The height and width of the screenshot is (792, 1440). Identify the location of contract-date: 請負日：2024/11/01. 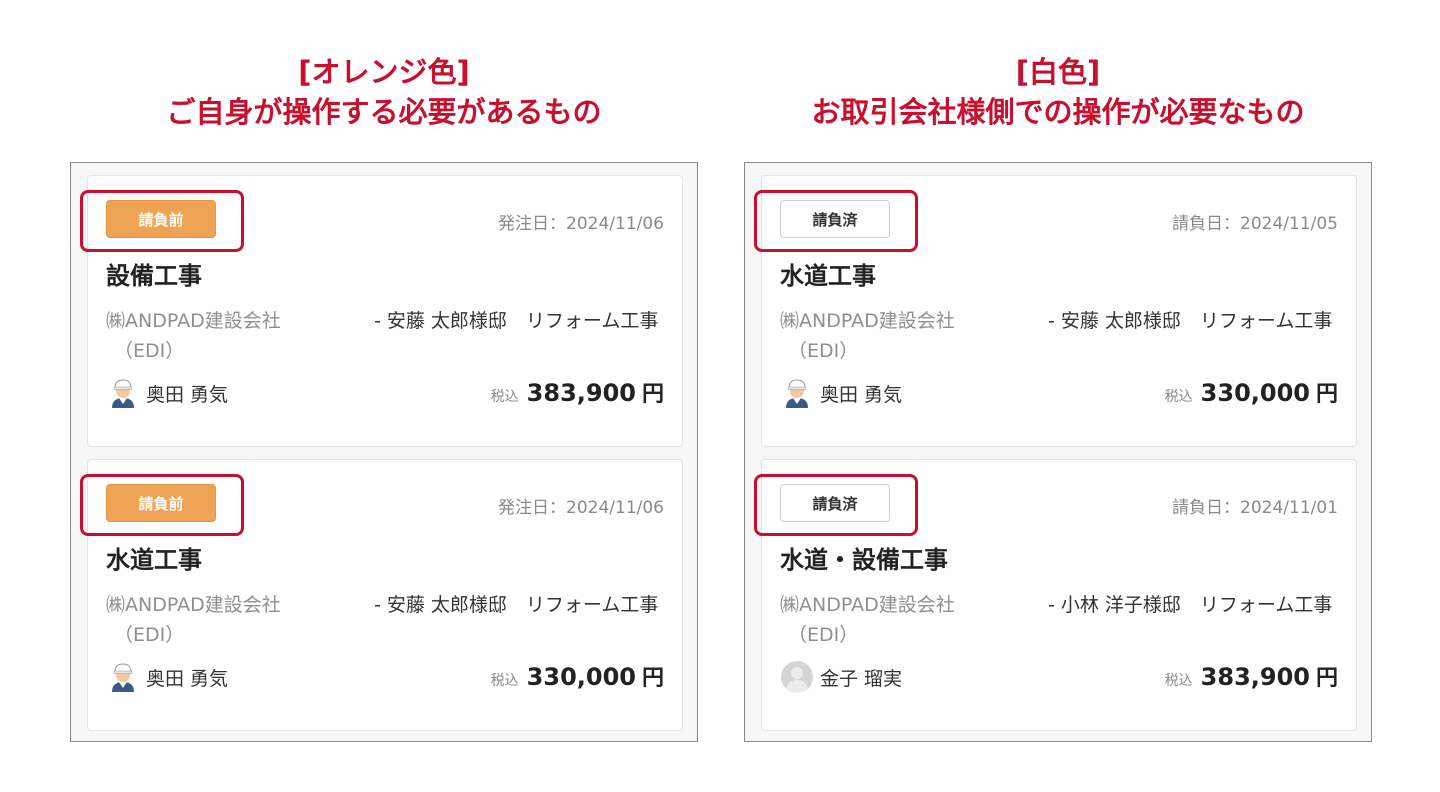
(1255, 508).